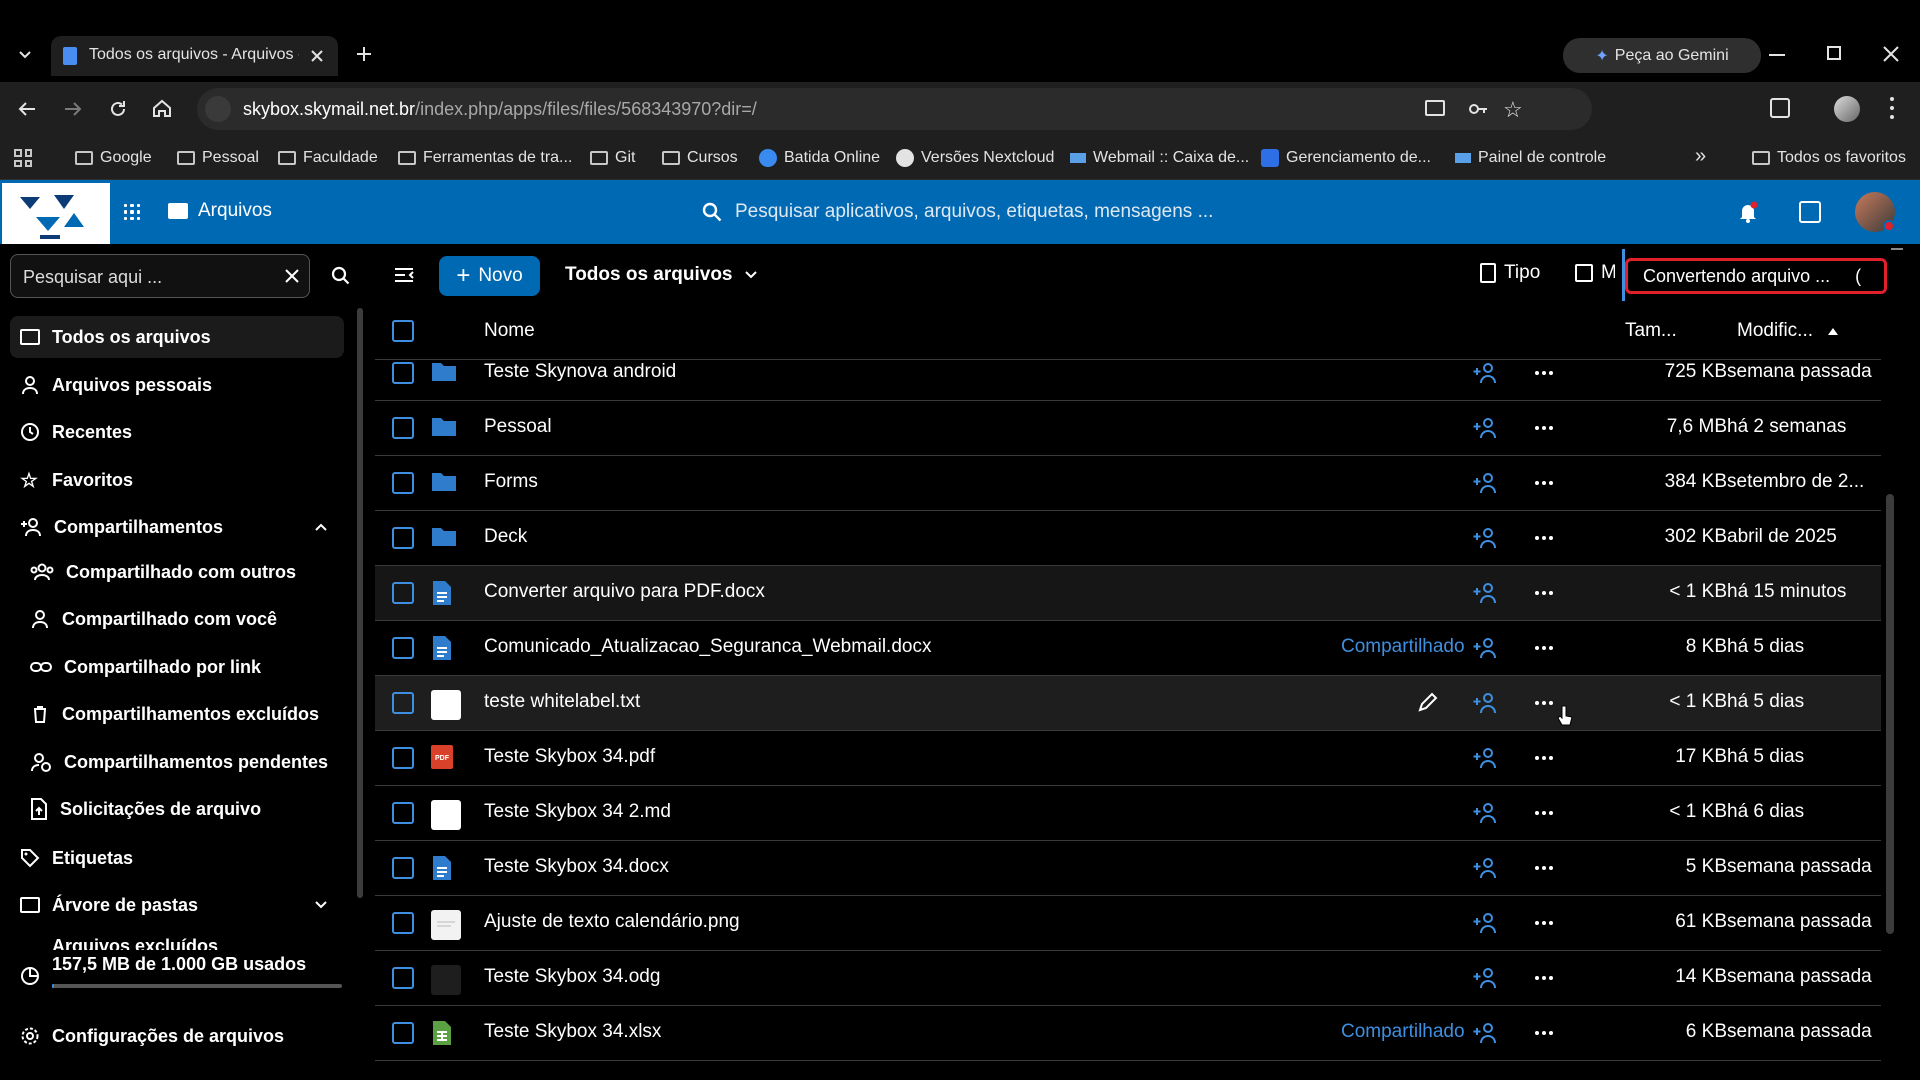  What do you see at coordinates (23, 158) in the screenshot?
I see `apps-grid-icon` at bounding box center [23, 158].